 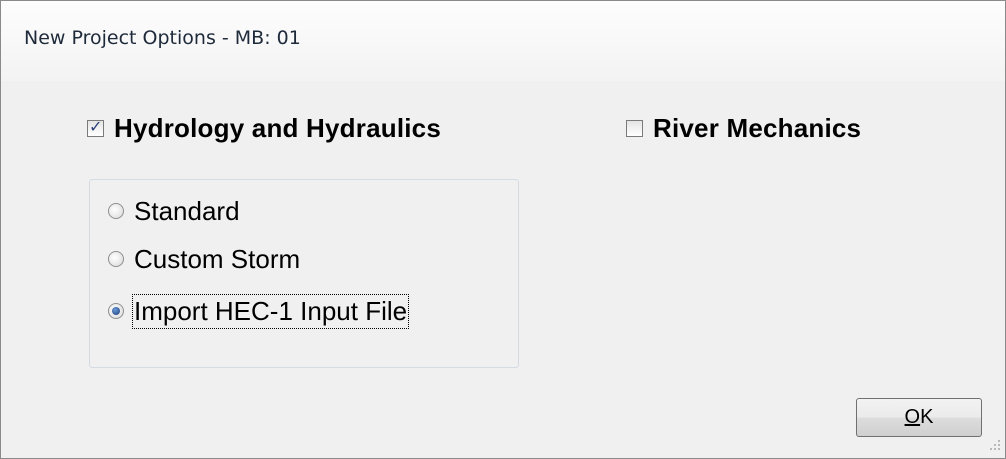 I want to click on river-mechanics-checkbox: River Mechanics, so click(x=743, y=128).